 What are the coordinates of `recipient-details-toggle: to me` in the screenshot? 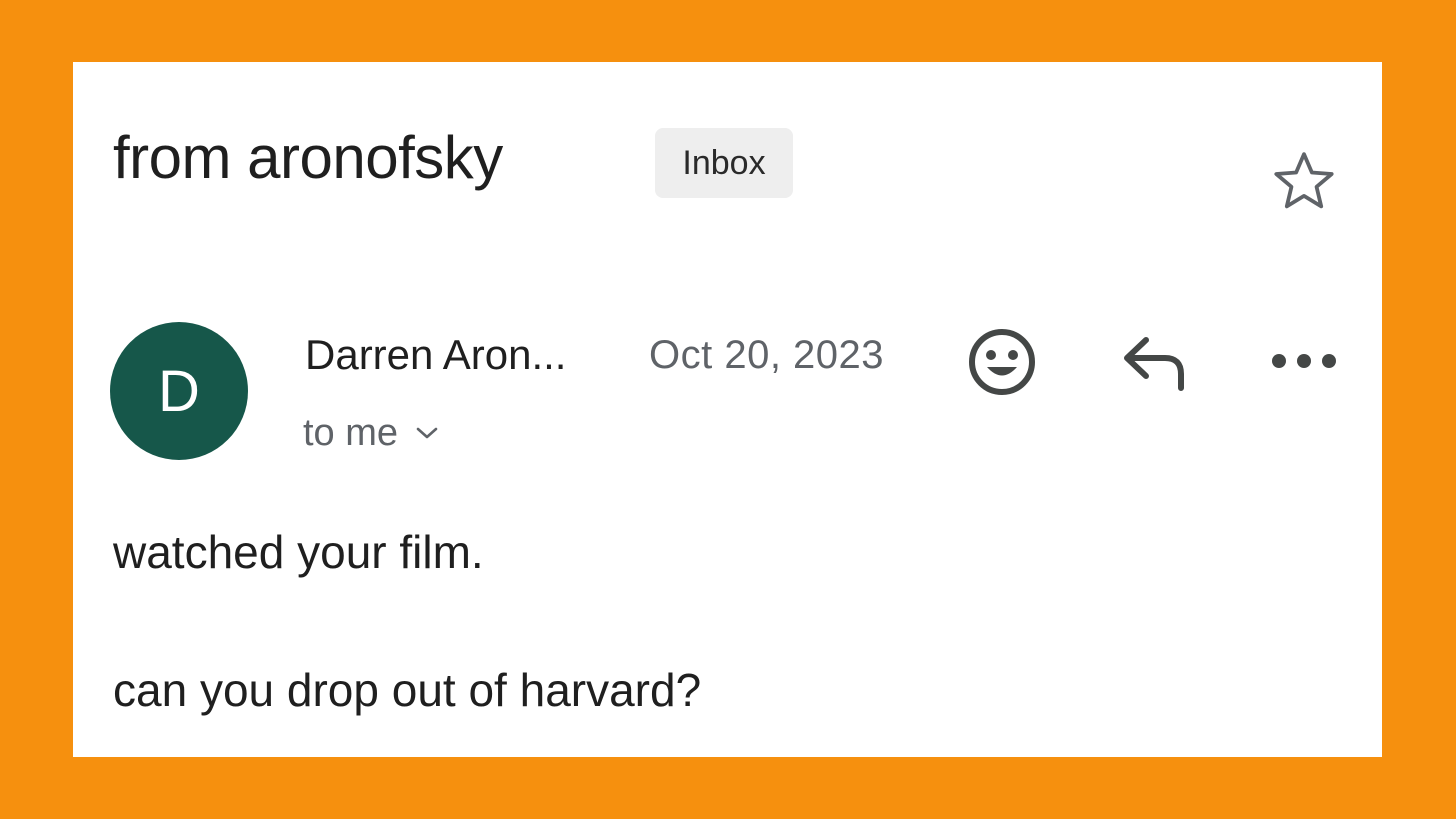 It's located at (371, 433).